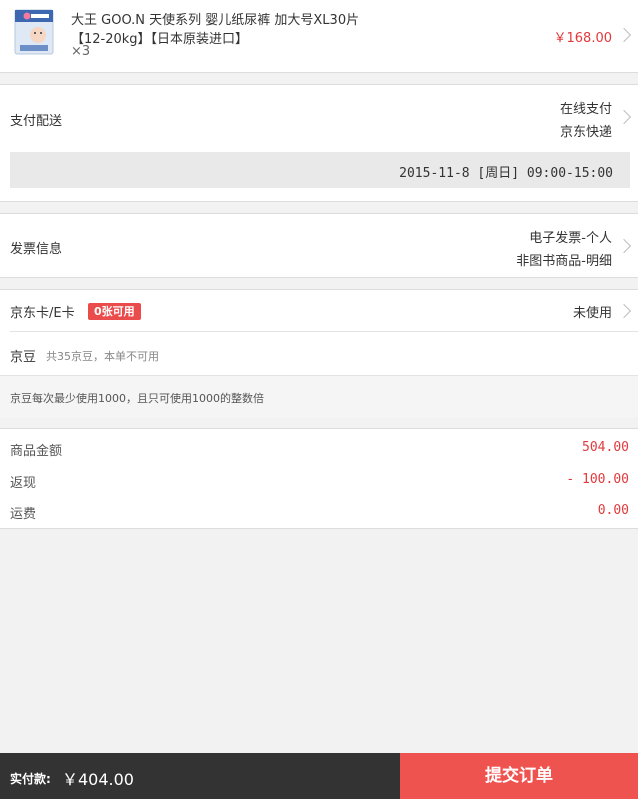  What do you see at coordinates (36, 249) in the screenshot?
I see `invoice-label: 发票信息` at bounding box center [36, 249].